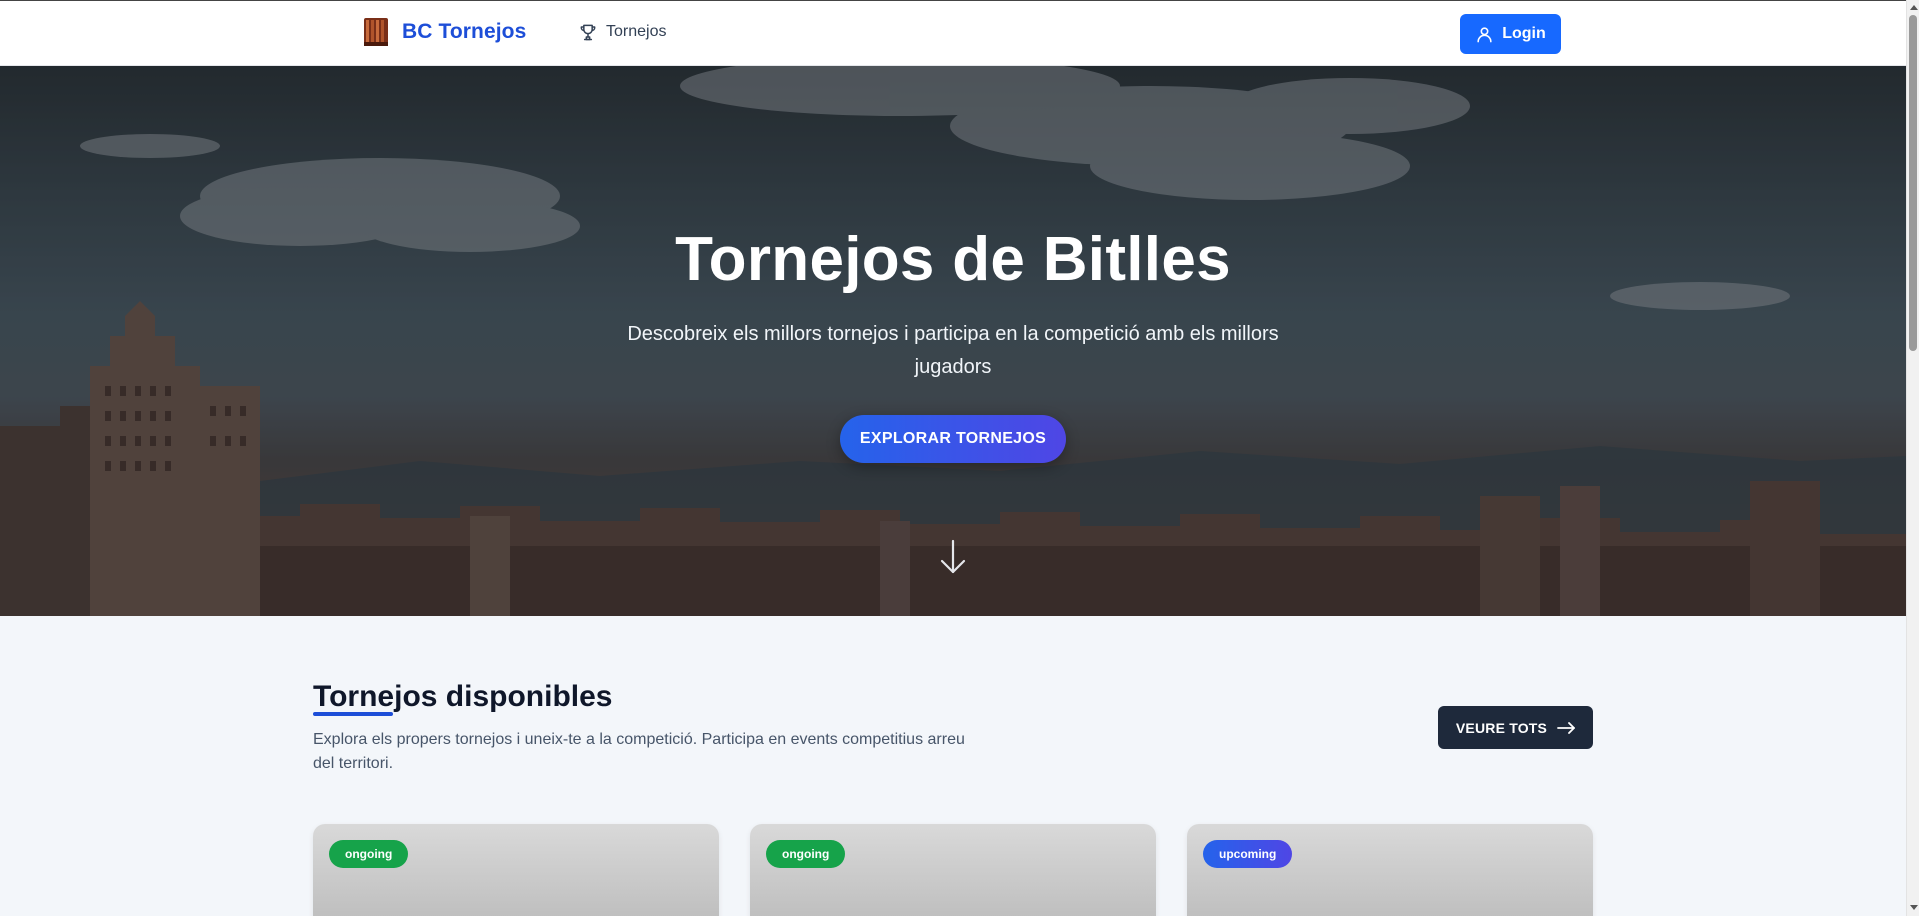 The image size is (1919, 916). I want to click on top-navbar: BC Tornejos Tornejos Login, so click(953, 33).